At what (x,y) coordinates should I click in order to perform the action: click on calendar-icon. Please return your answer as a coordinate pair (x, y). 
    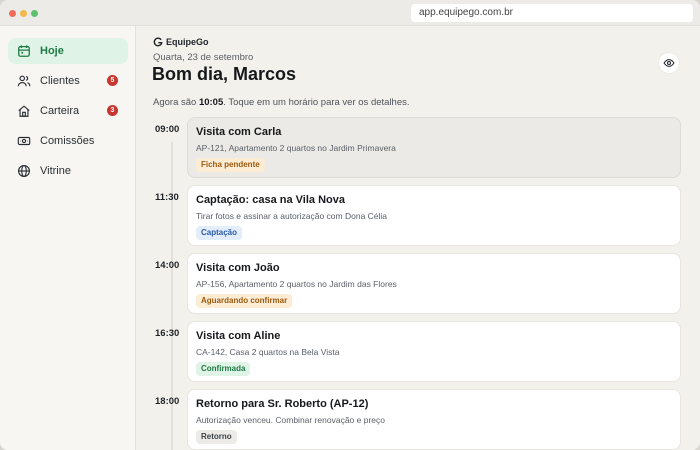
    Looking at the image, I should click on (24, 51).